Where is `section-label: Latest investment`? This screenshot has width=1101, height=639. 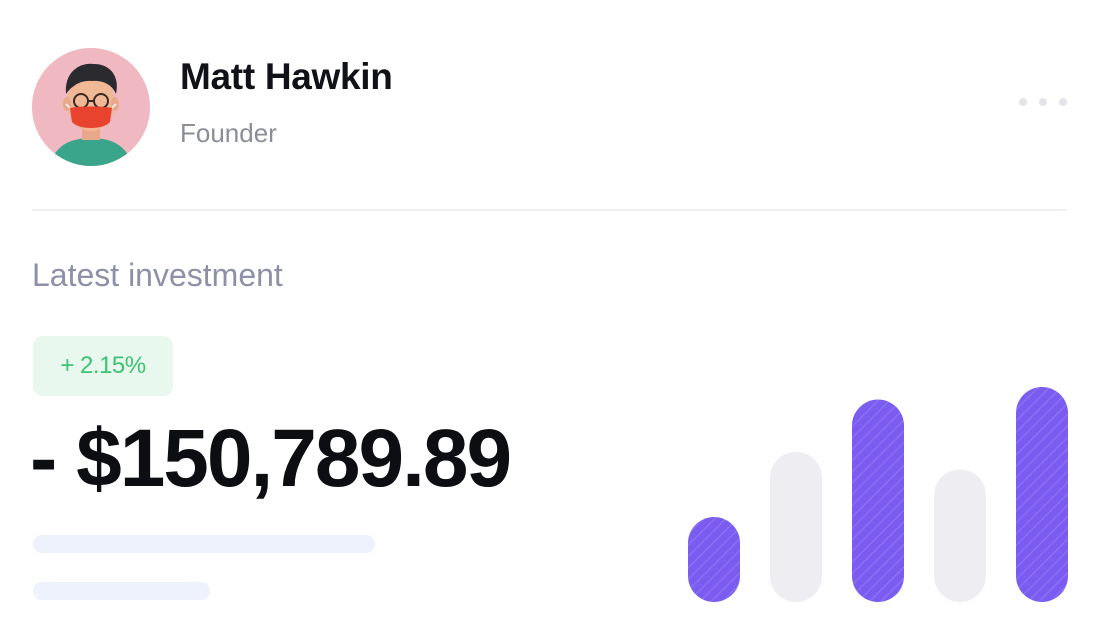 section-label: Latest investment is located at coordinates (157, 275).